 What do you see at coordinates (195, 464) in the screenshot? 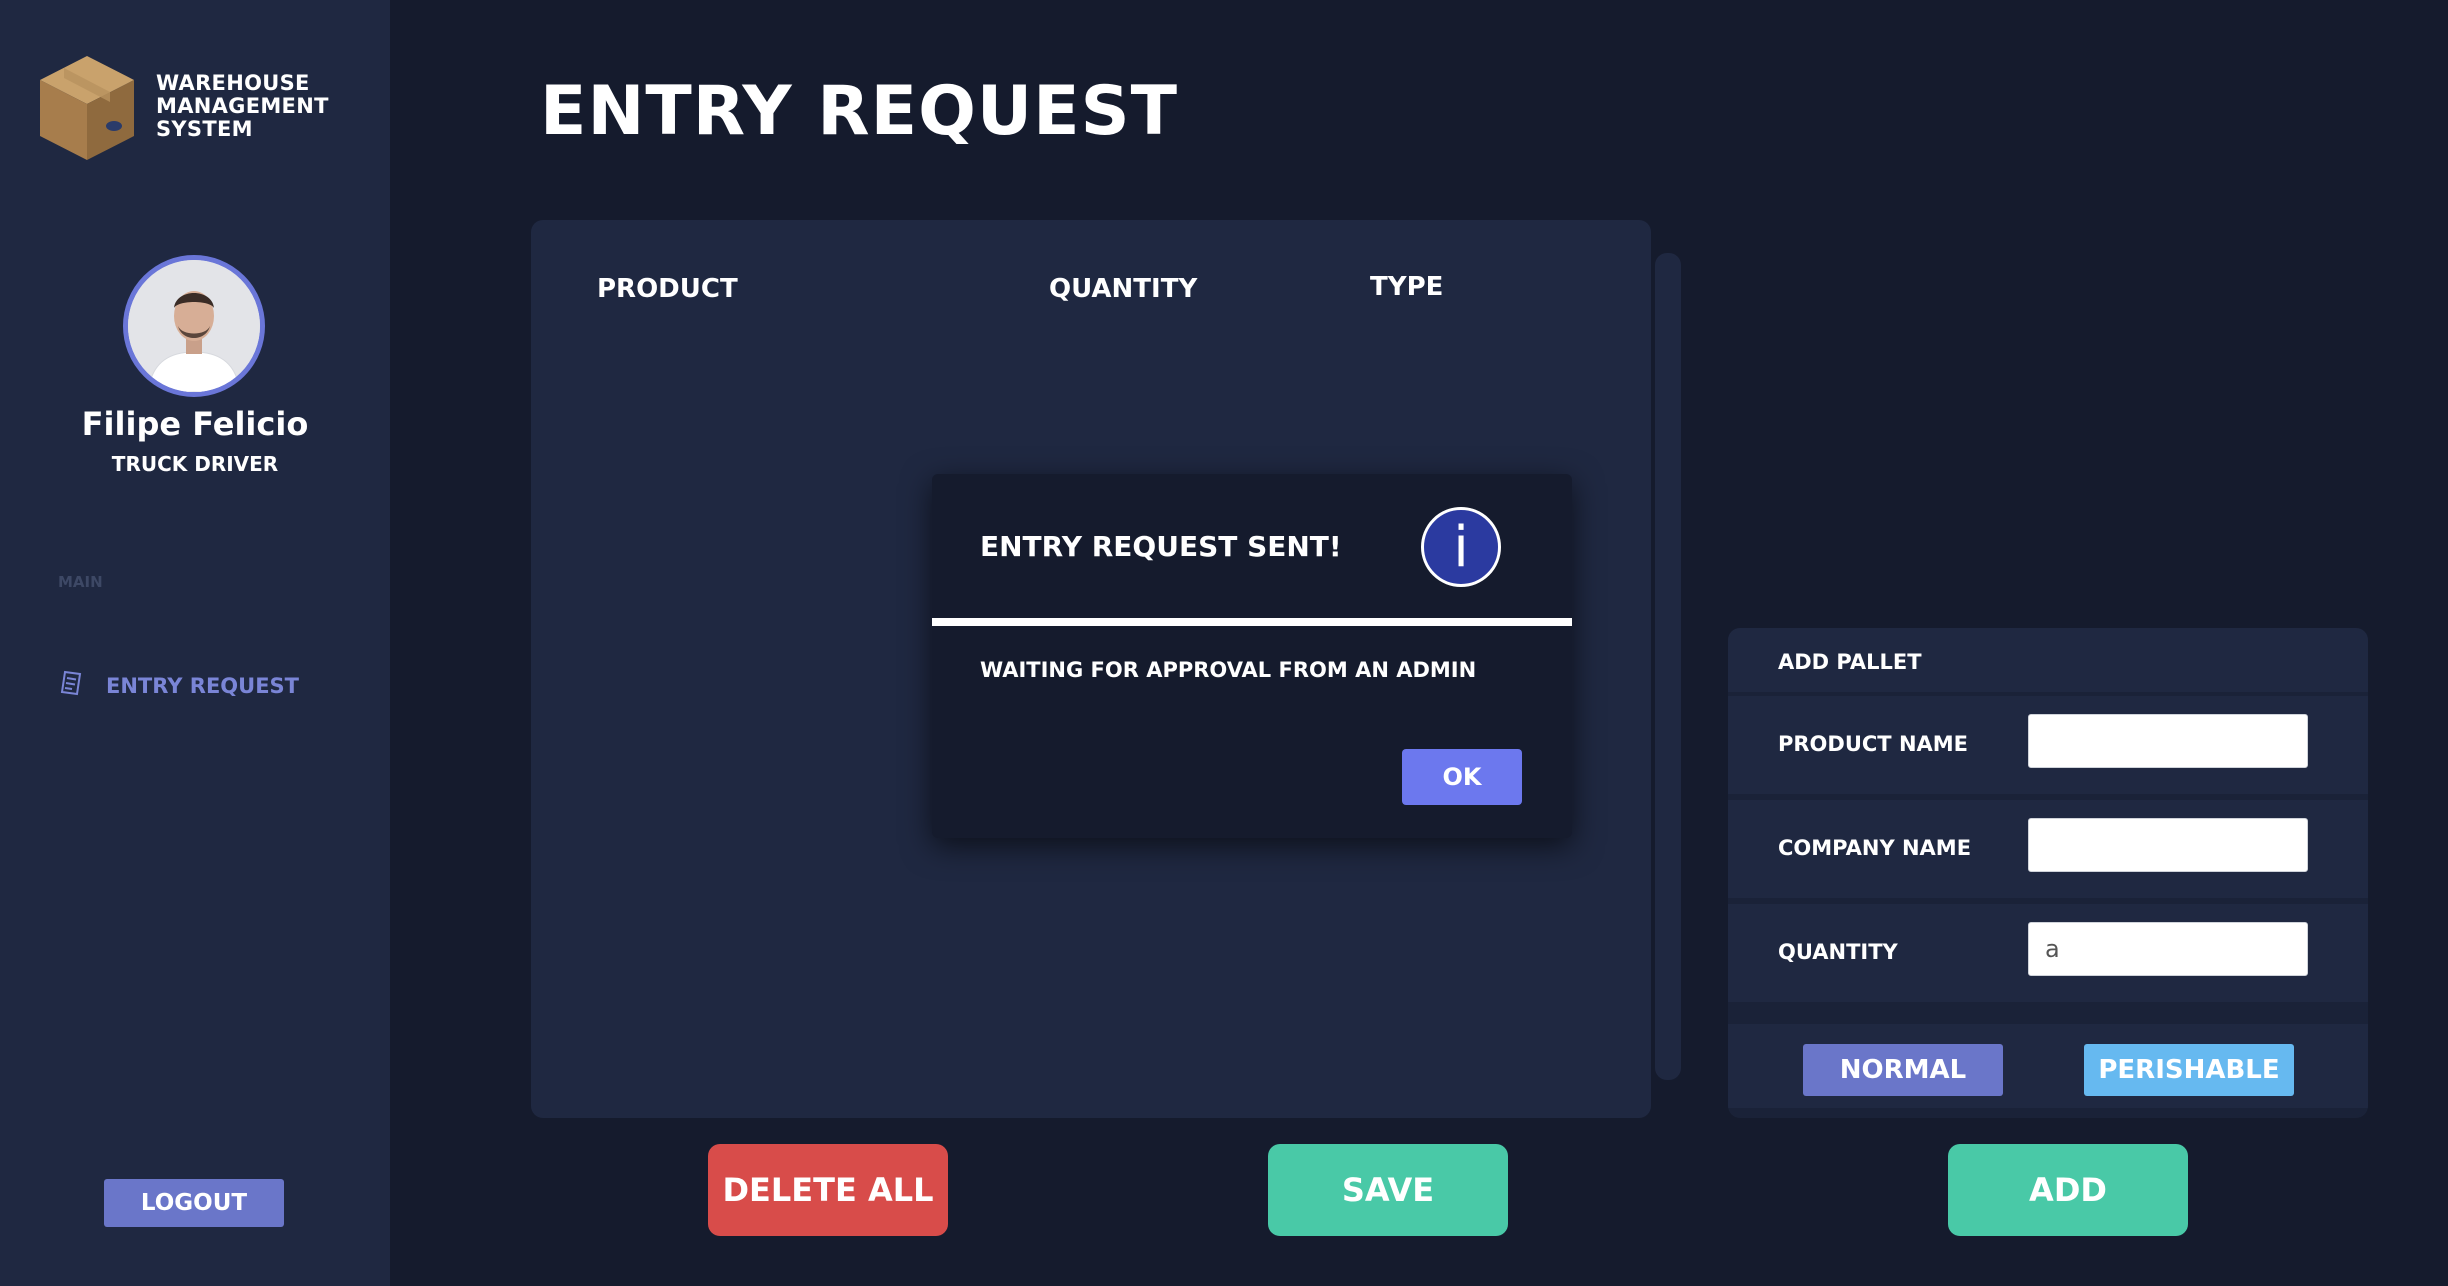
I see `user-role: TRUCK DRIVER` at bounding box center [195, 464].